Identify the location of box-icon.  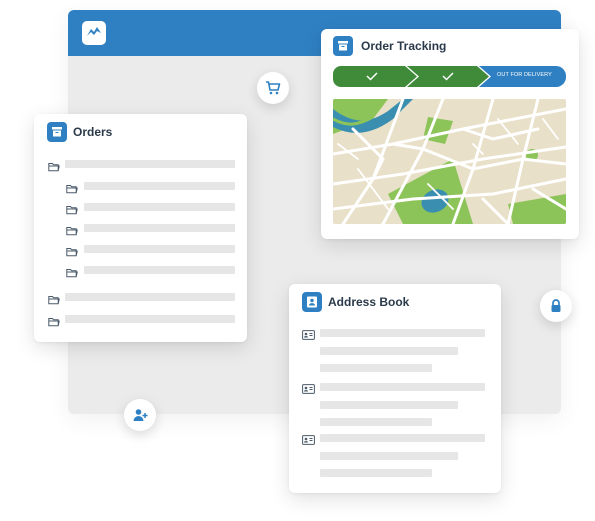
(343, 46).